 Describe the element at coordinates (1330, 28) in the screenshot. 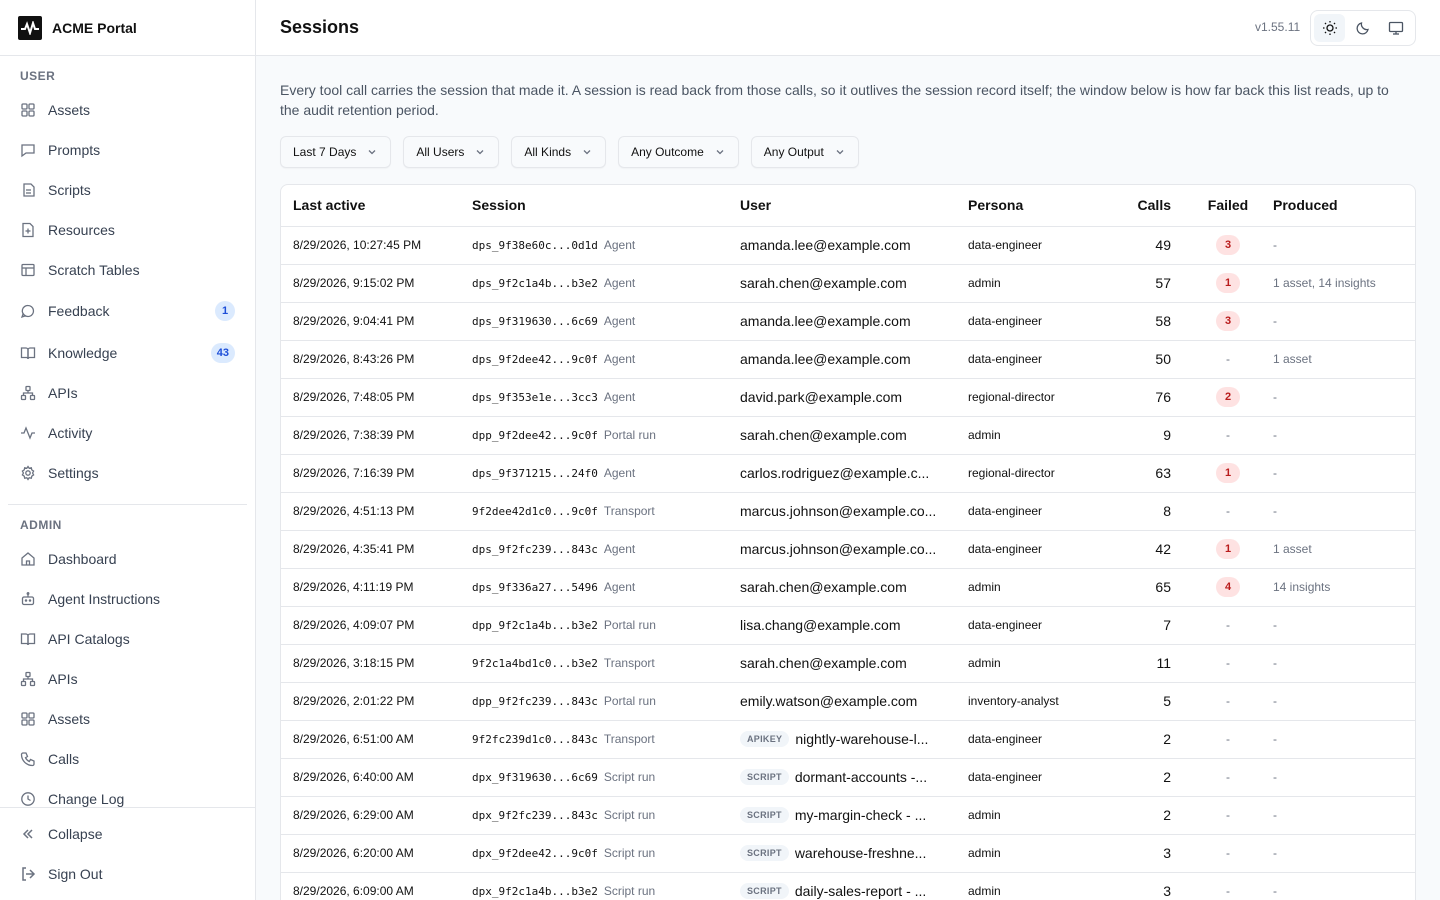

I see `light-theme-button` at that location.